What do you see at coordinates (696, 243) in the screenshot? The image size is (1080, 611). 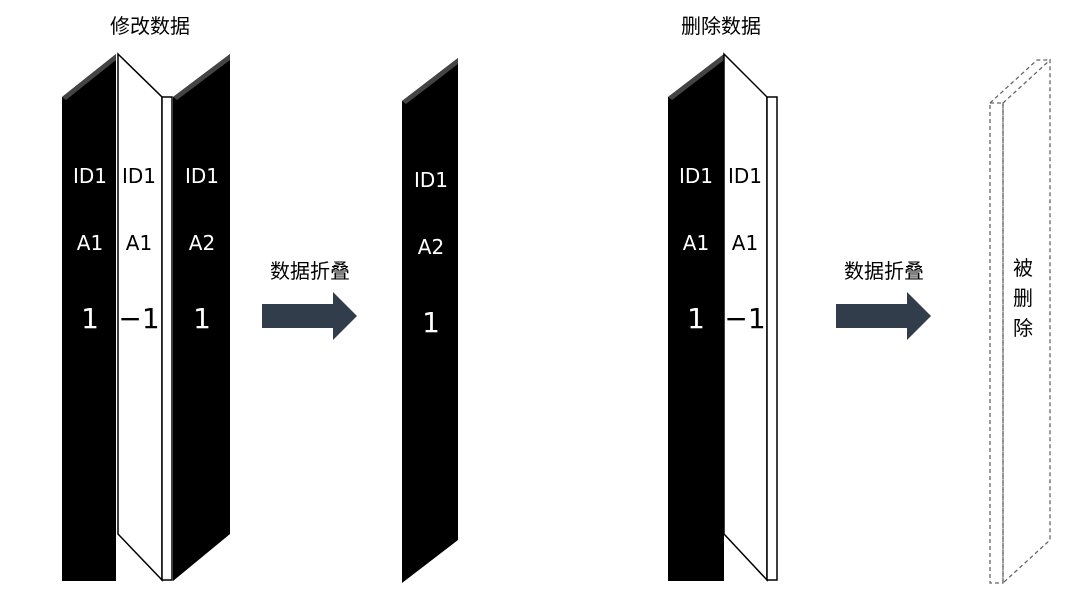 I see `right-block-1-attr: A1` at bounding box center [696, 243].